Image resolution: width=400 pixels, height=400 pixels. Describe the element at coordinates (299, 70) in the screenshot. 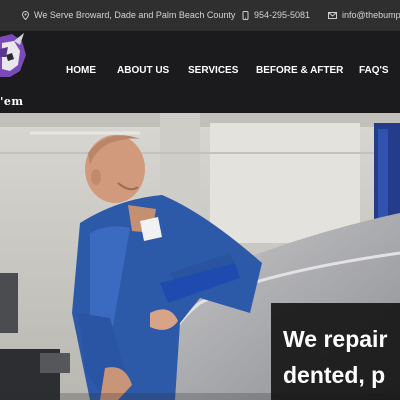

I see `nav-before-after: BEFORE & AFTER` at that location.